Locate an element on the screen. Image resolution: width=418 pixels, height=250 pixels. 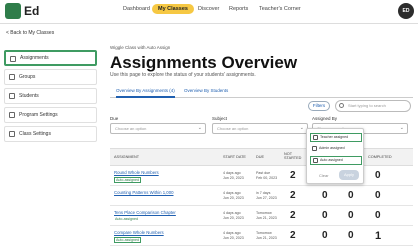
search-input: Start typing to search is located at coordinates (373, 106).